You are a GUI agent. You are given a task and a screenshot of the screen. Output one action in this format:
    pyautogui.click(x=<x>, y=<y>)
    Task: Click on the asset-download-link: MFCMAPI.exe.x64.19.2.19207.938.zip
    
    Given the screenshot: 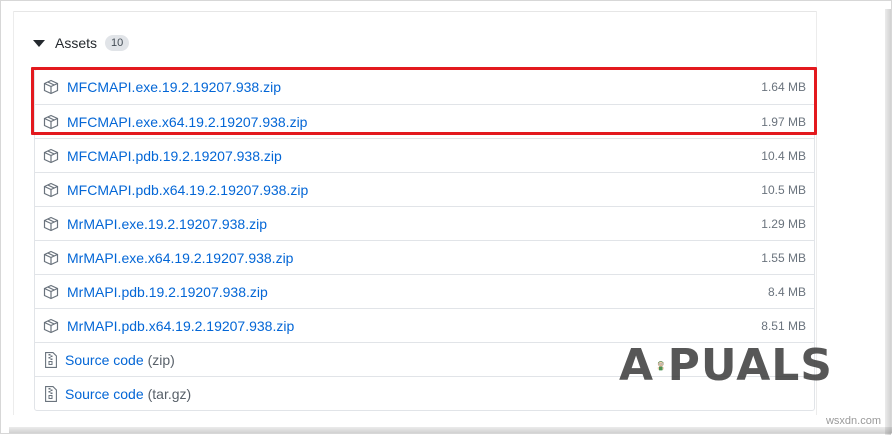 What is the action you would take?
    pyautogui.click(x=187, y=122)
    